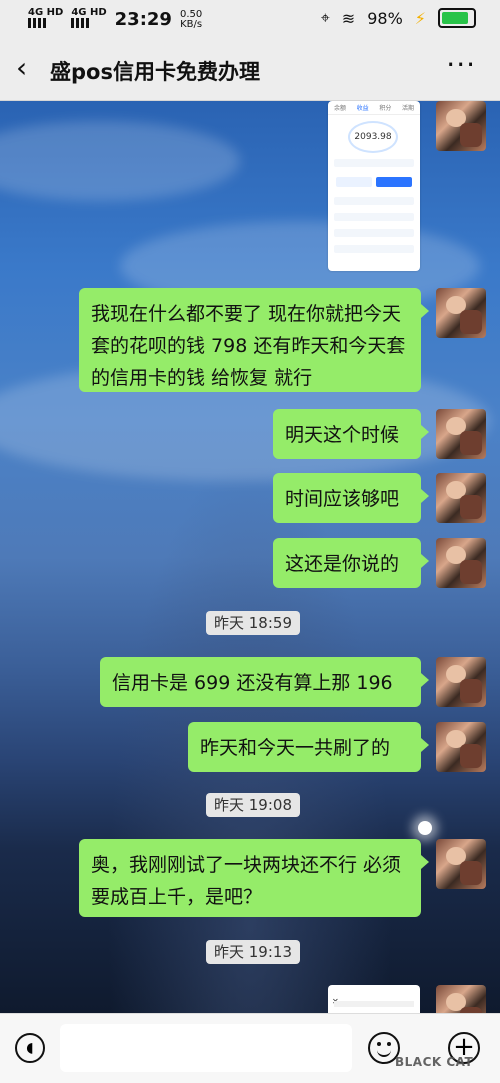 This screenshot has width=500, height=1083. I want to click on screenshot-tab: 余额, so click(340, 108).